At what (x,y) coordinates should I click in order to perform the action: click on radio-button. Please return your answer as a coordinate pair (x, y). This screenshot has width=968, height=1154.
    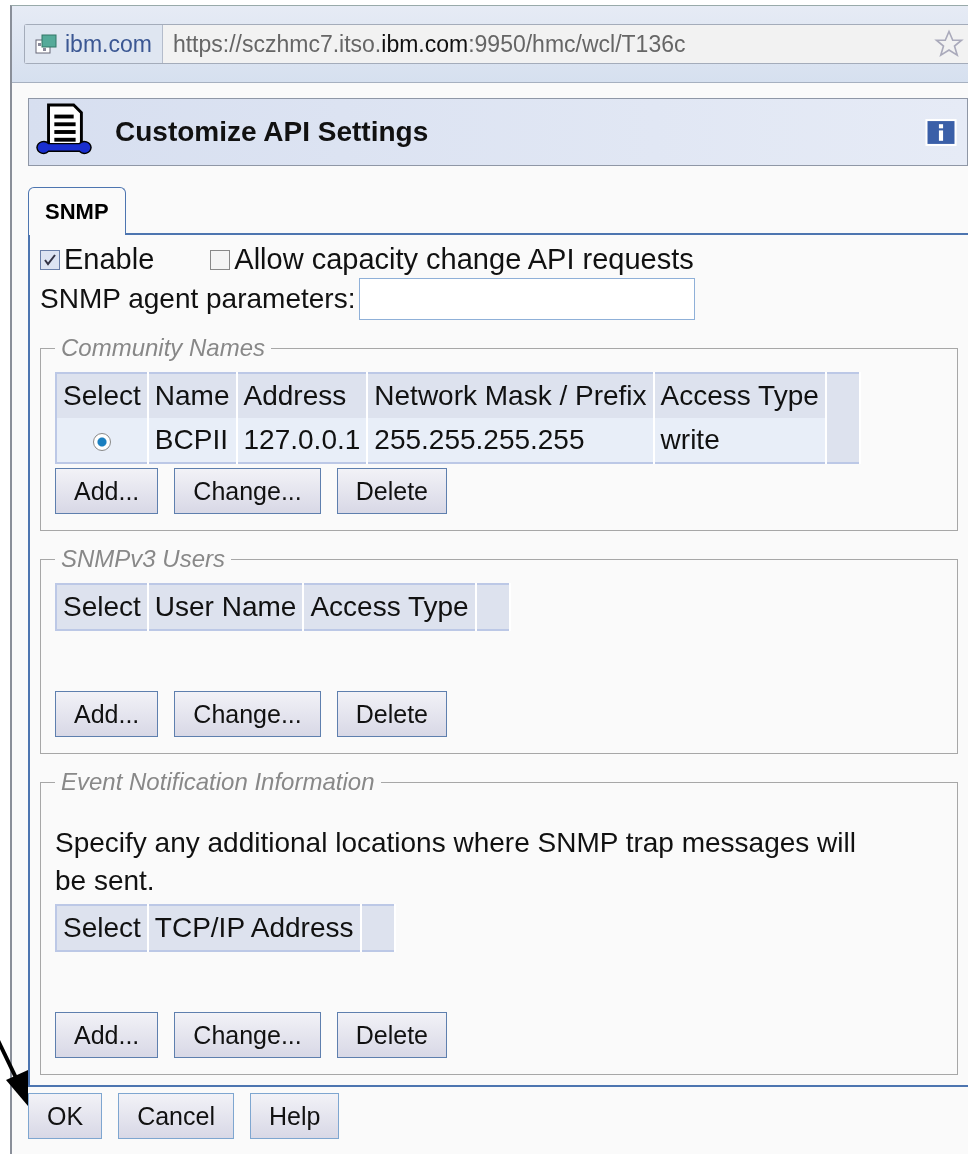
    Looking at the image, I should click on (101, 441).